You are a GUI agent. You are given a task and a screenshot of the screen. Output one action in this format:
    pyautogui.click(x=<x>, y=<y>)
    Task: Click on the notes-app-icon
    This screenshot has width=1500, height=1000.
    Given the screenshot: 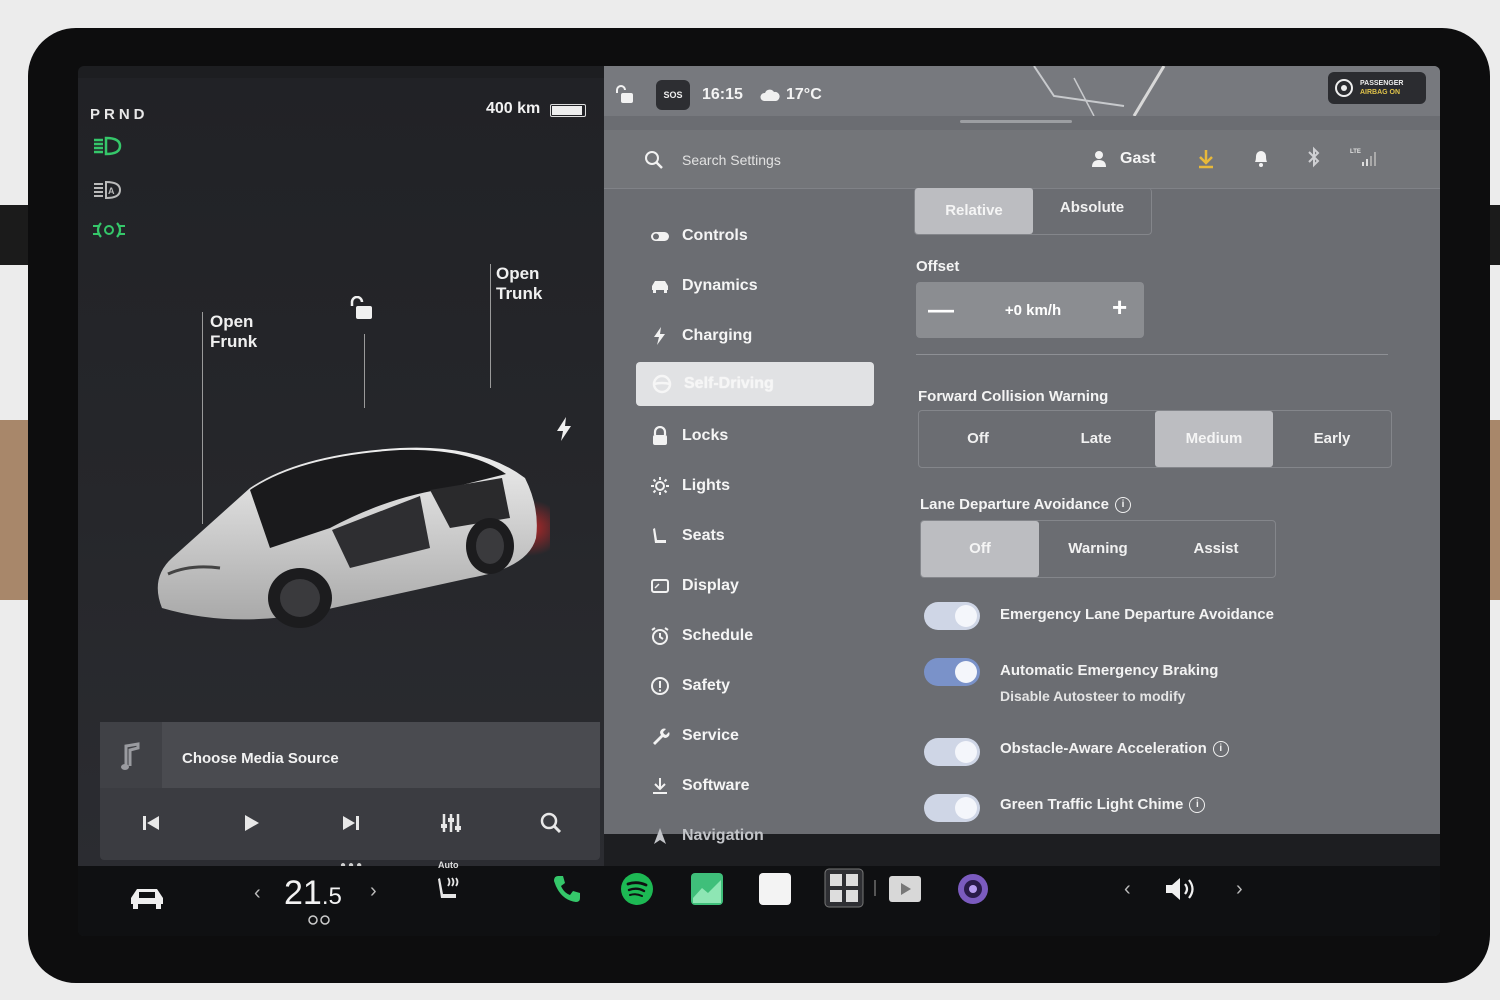 What is the action you would take?
    pyautogui.click(x=775, y=889)
    